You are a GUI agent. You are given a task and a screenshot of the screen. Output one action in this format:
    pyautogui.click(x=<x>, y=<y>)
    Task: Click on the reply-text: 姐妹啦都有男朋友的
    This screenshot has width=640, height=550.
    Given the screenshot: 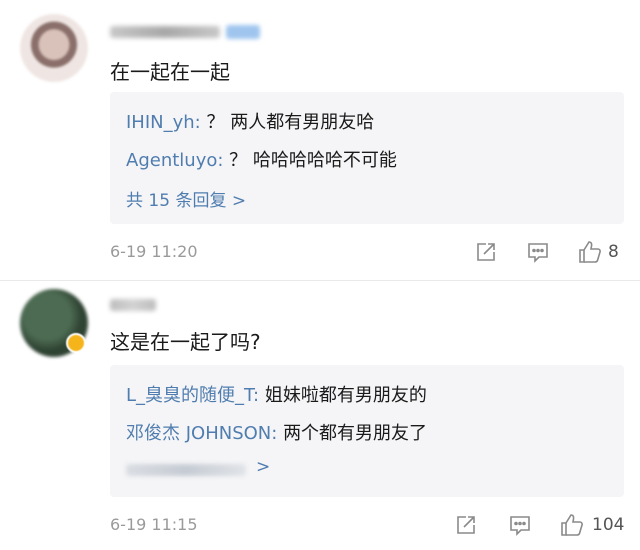 What is the action you would take?
    pyautogui.click(x=345, y=395)
    